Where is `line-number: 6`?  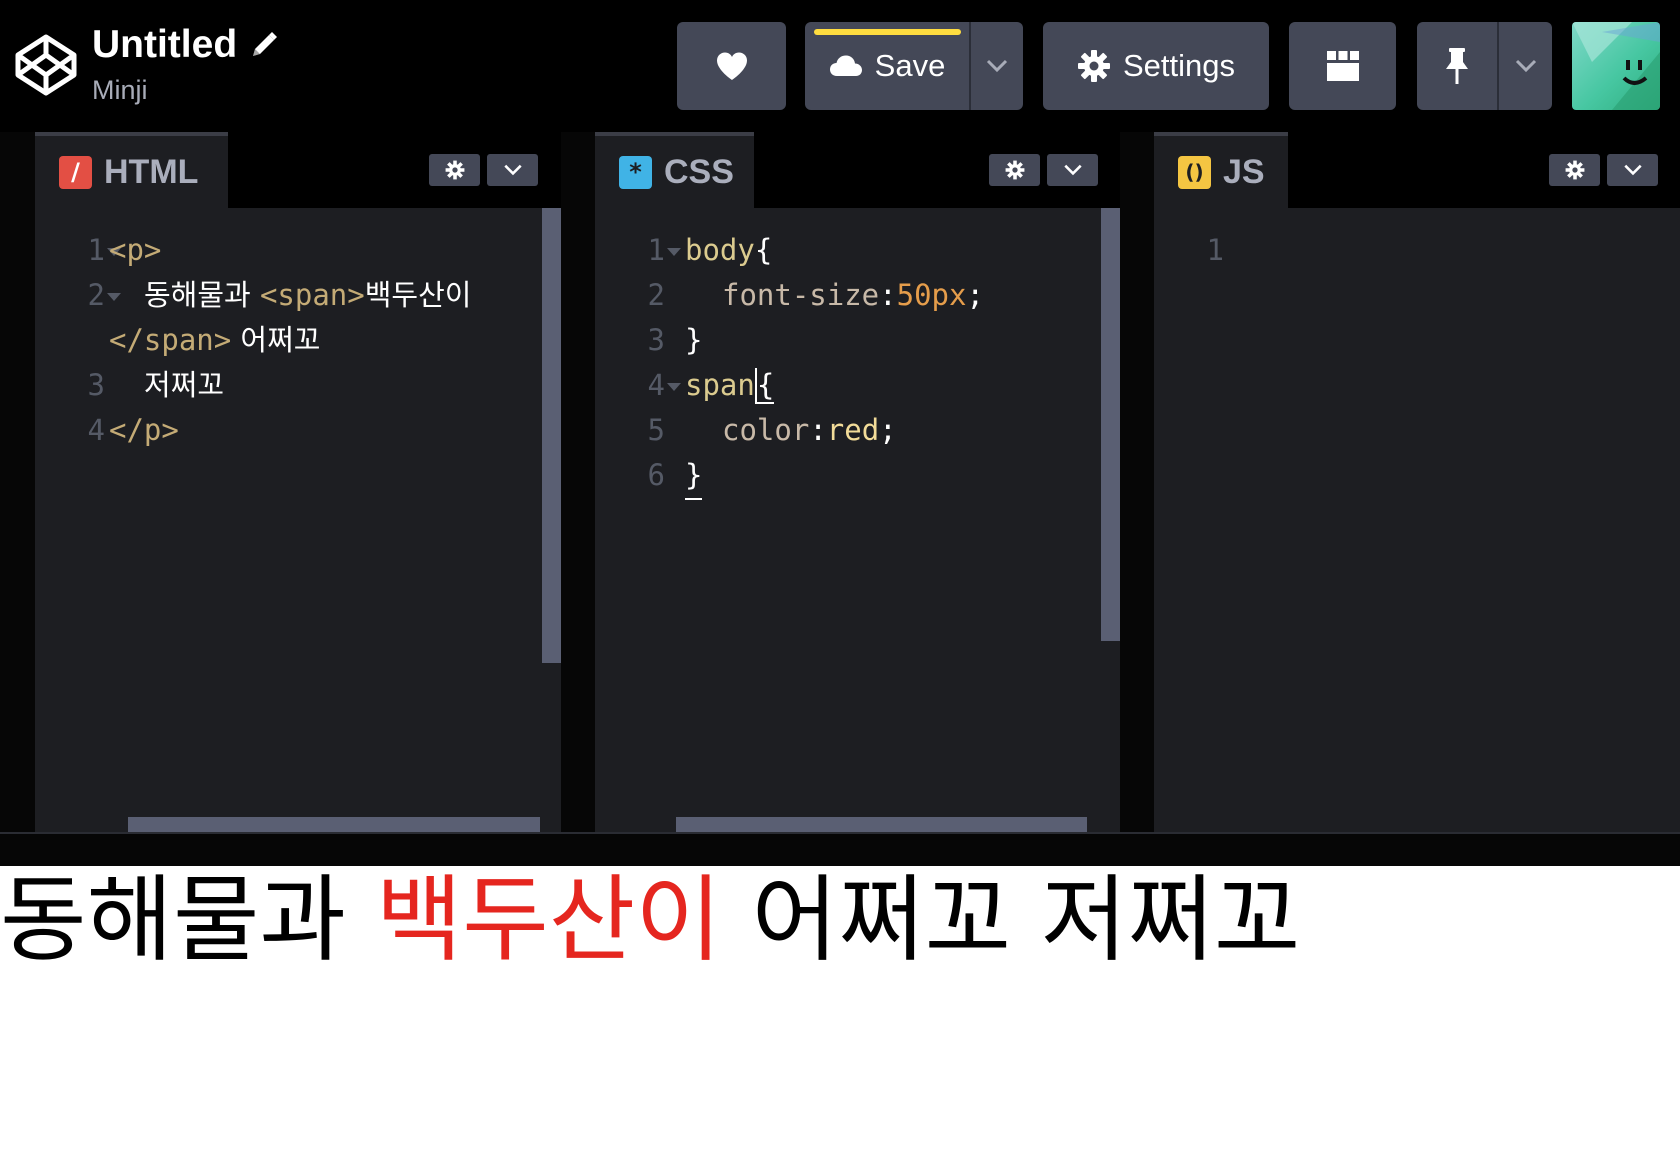
line-number: 6 is located at coordinates (656, 475).